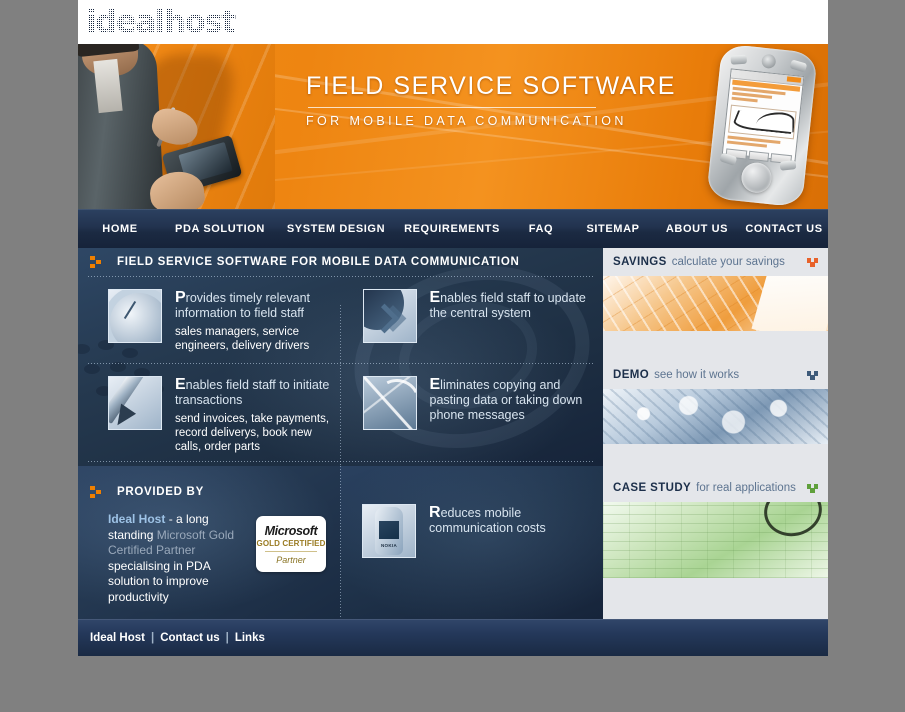 Image resolution: width=905 pixels, height=712 pixels. I want to click on logo-bar: idealhost, so click(453, 22).